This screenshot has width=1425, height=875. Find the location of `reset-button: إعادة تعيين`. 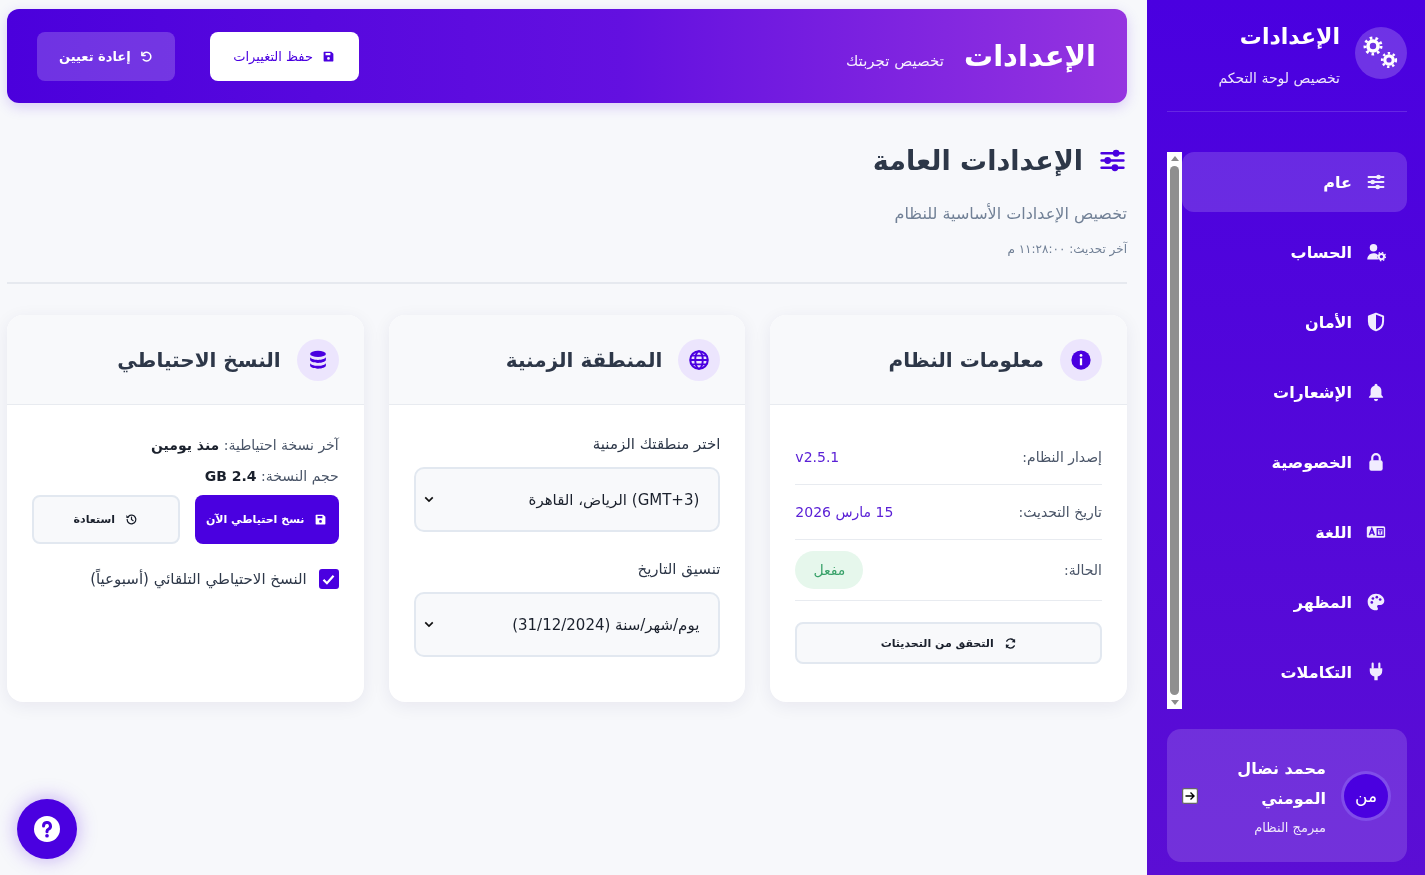

reset-button: إعادة تعيين is located at coordinates (106, 56).